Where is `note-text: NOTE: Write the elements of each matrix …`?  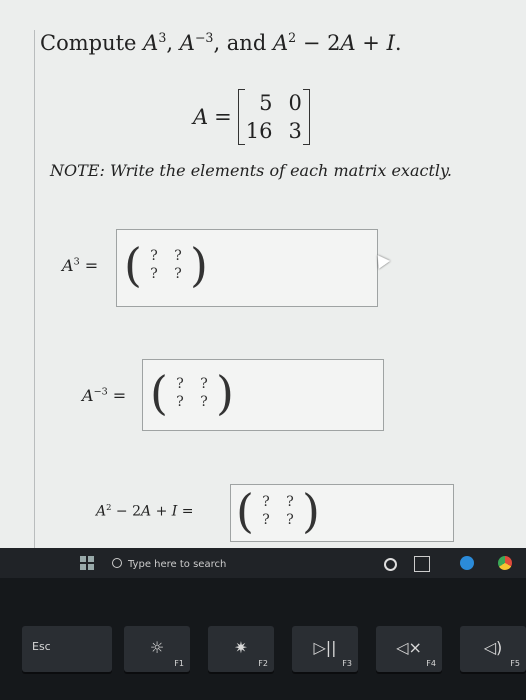 note-text: NOTE: Write the elements of each matrix … is located at coordinates (251, 170).